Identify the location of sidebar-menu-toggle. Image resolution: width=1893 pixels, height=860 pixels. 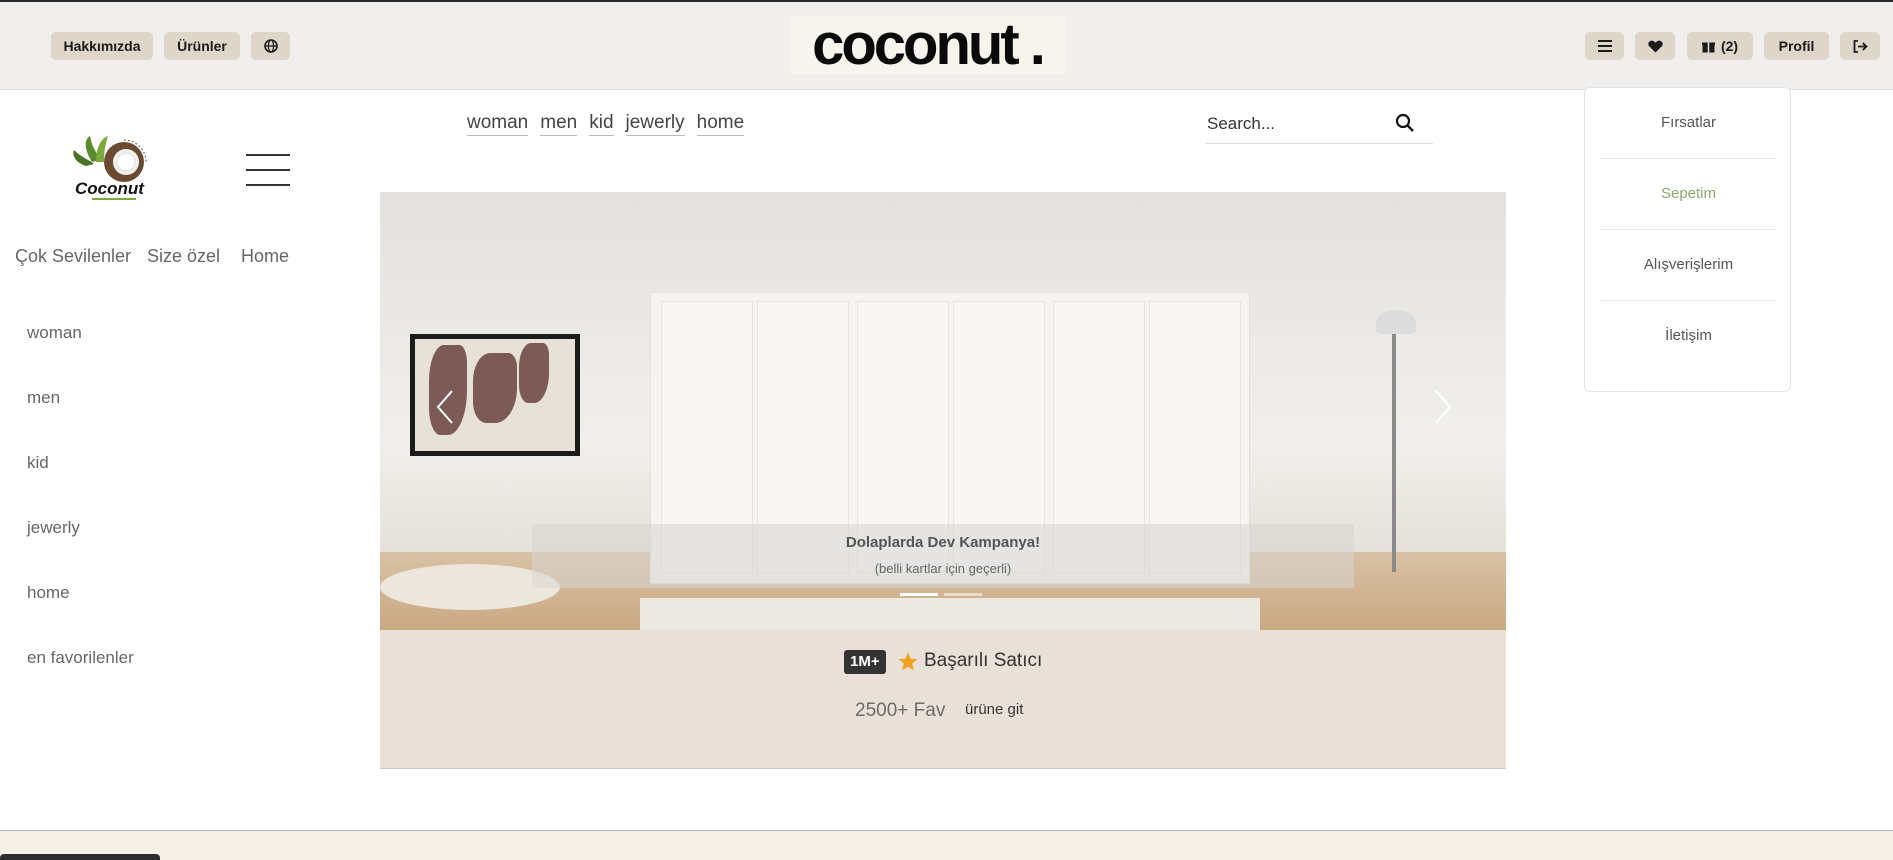
(268, 170).